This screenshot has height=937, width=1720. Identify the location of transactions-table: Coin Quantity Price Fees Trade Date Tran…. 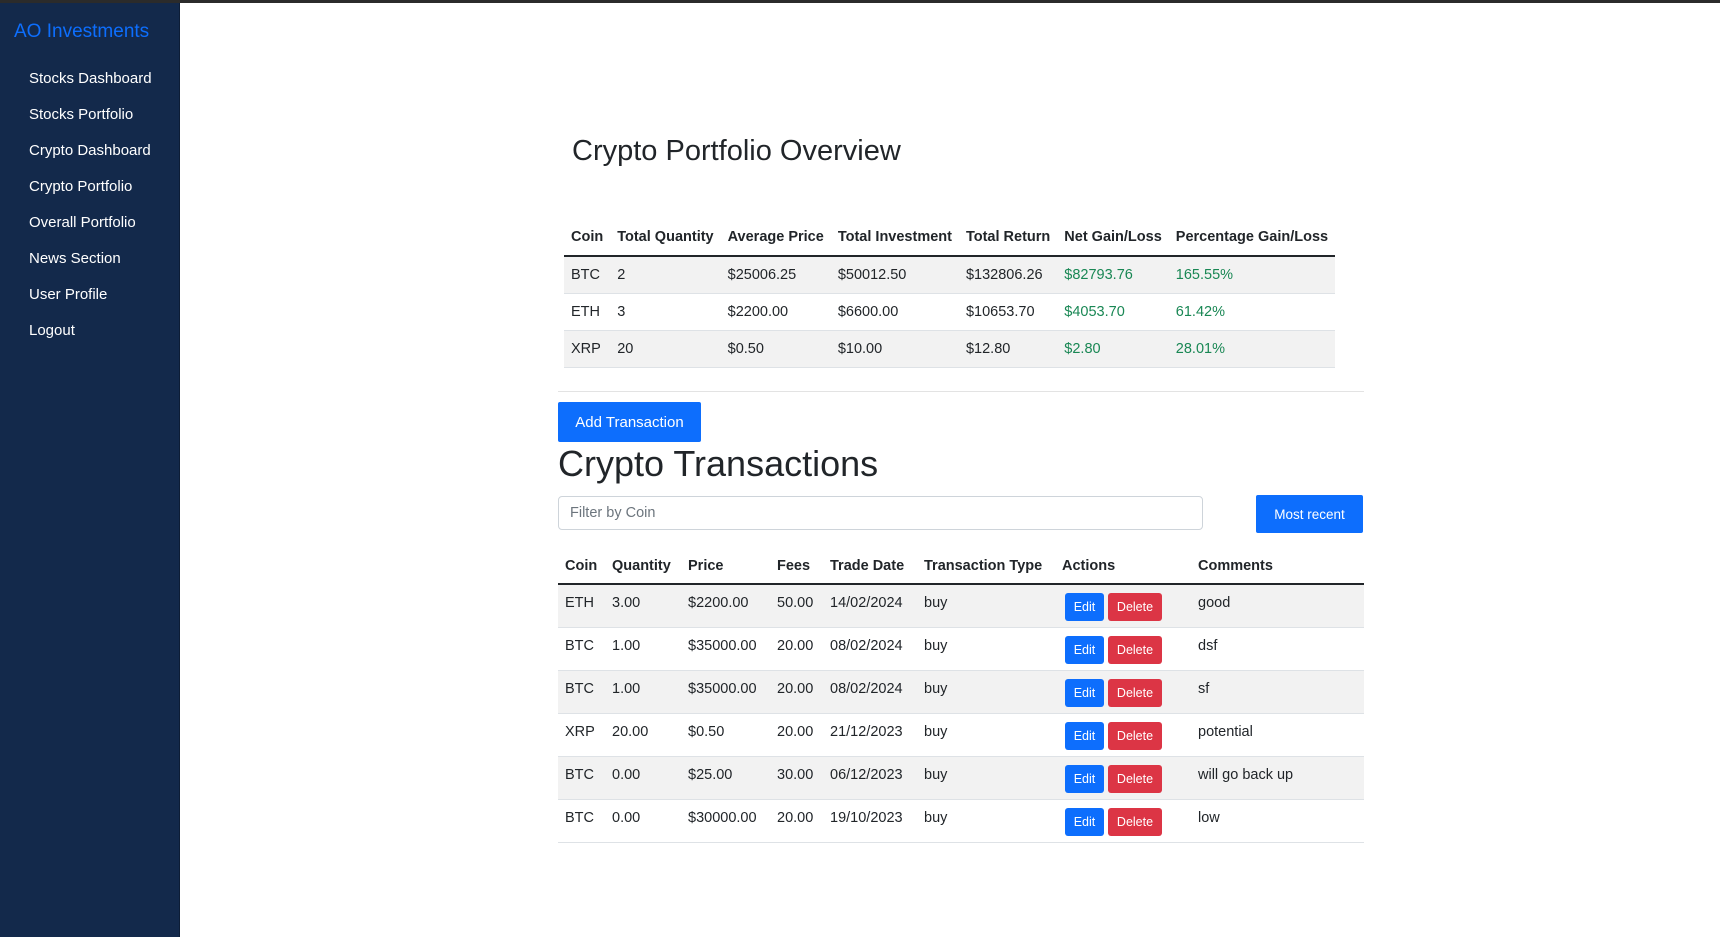
(961, 695).